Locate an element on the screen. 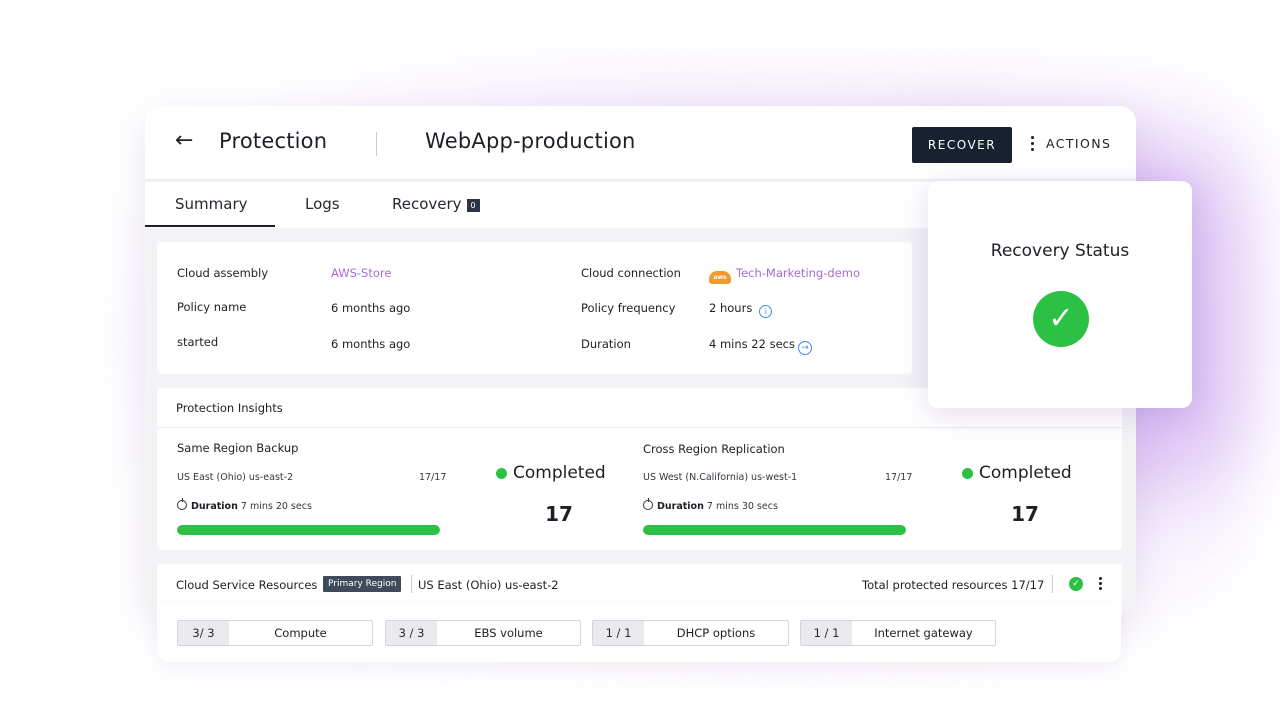  cross-region-duration: Duration 7 mins 30 secs is located at coordinates (710, 505).